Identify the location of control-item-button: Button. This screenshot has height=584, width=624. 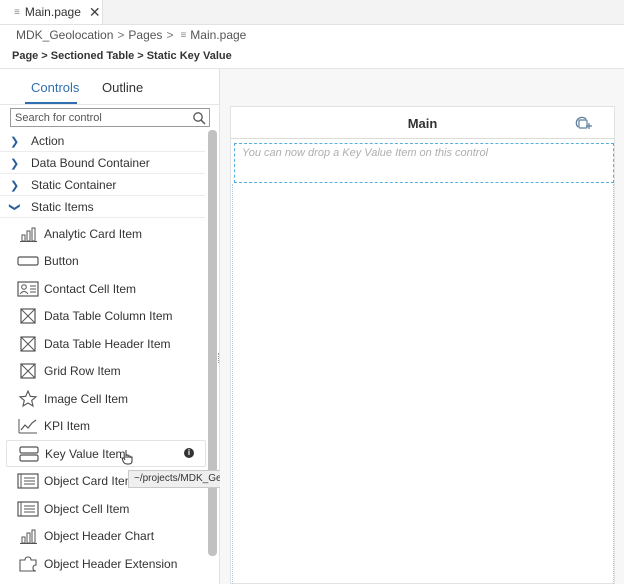
(102, 260).